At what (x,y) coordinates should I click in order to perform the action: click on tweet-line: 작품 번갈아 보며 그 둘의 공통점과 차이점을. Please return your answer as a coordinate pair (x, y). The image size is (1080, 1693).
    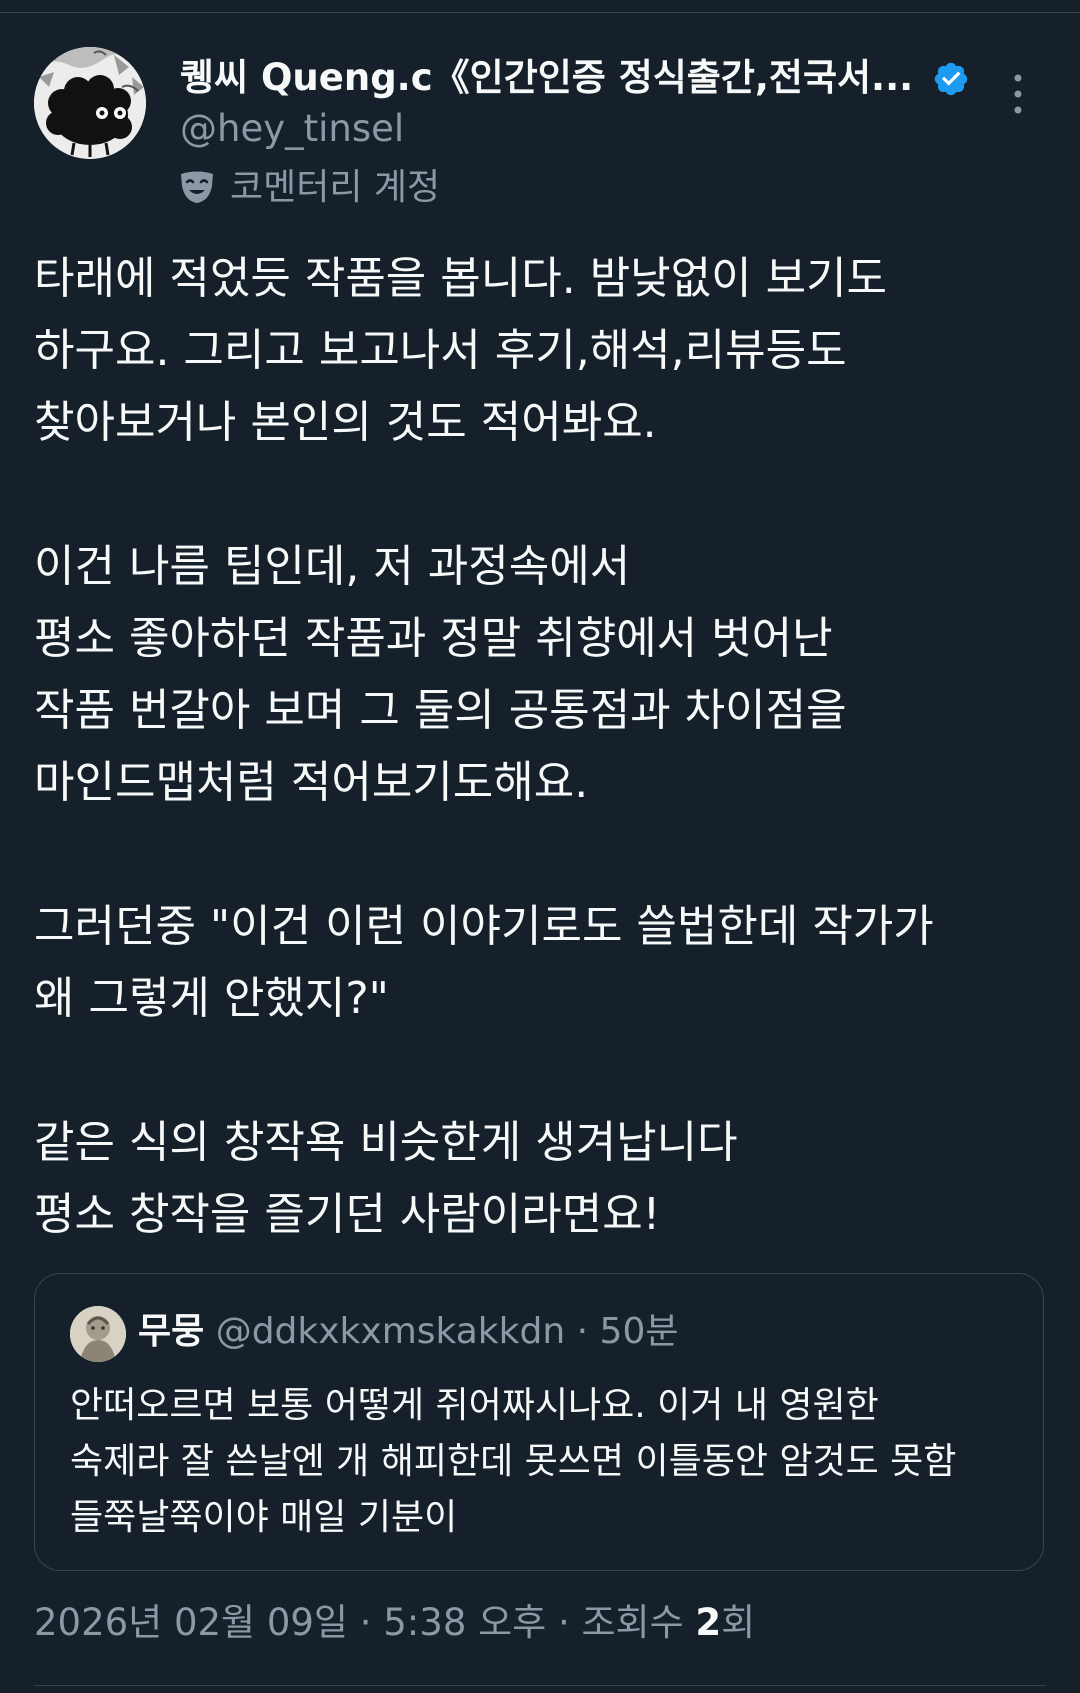
    Looking at the image, I should click on (440, 710).